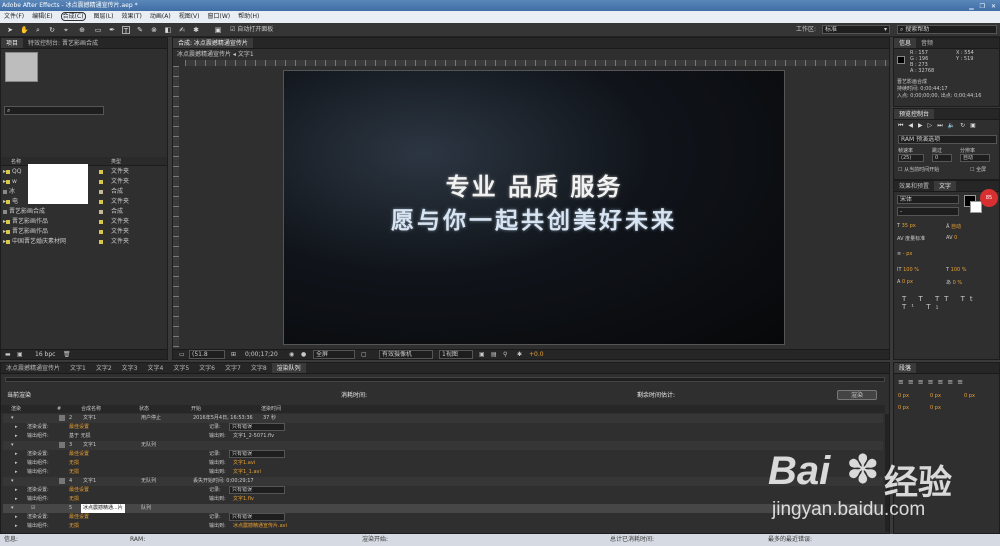 The image size is (1000, 546). Describe the element at coordinates (976, 207) in the screenshot. I see `stroke-color-swatch` at that location.